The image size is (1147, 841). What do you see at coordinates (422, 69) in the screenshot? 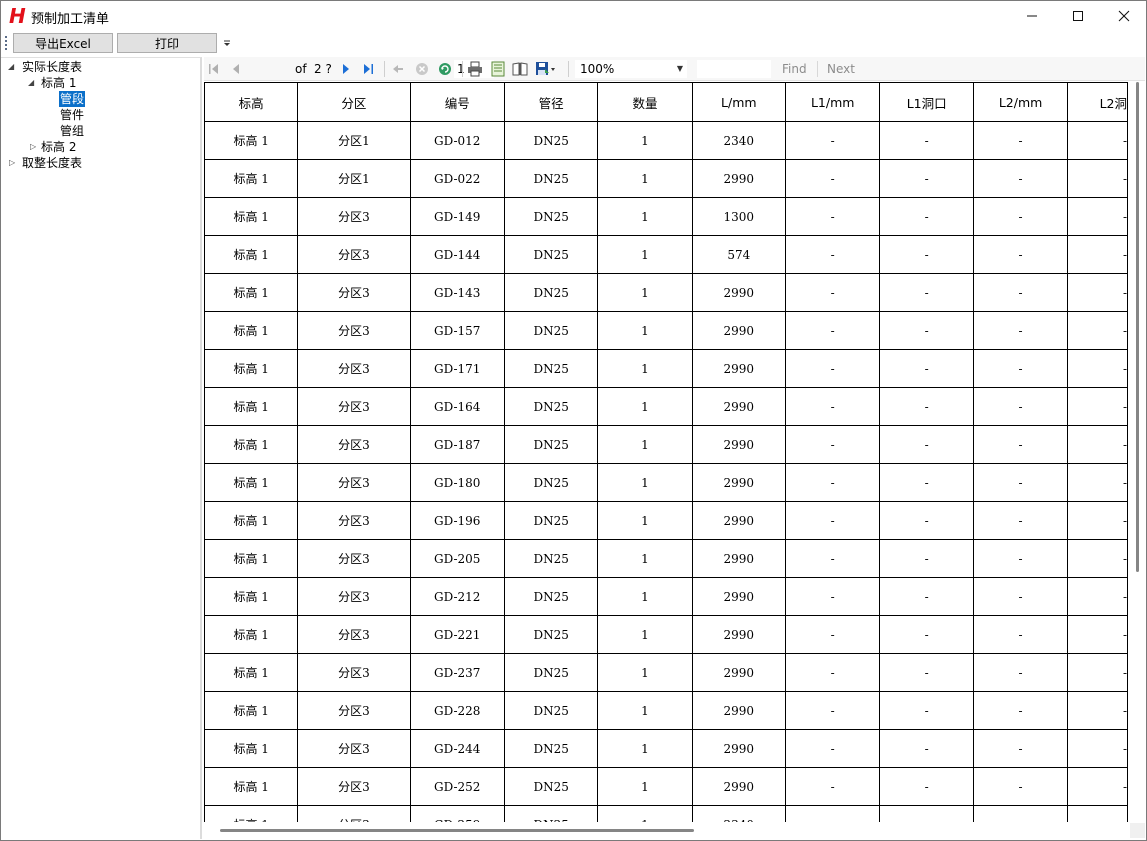
I see `stop-button` at bounding box center [422, 69].